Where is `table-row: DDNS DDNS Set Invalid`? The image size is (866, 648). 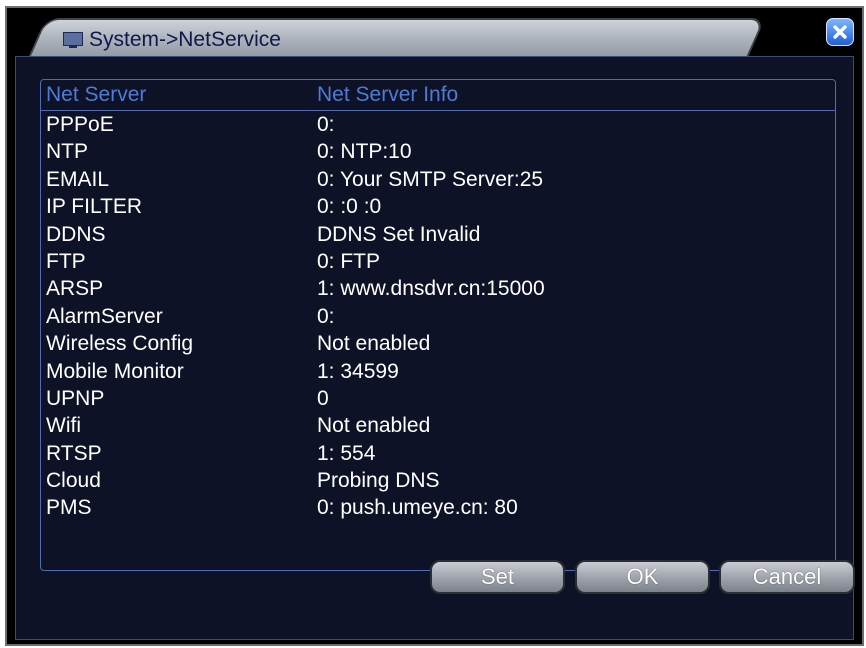 table-row: DDNS DDNS Set Invalid is located at coordinates (438, 234).